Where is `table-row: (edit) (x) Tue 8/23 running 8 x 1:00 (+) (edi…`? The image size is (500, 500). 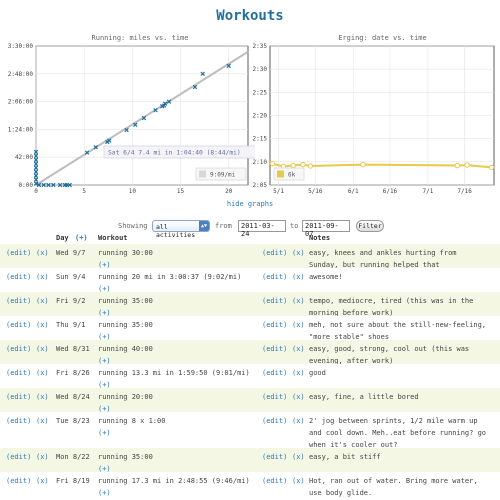 table-row: (edit) (x) Tue 8/23 running 8 x 1:00 (+) (edi… is located at coordinates (250, 430).